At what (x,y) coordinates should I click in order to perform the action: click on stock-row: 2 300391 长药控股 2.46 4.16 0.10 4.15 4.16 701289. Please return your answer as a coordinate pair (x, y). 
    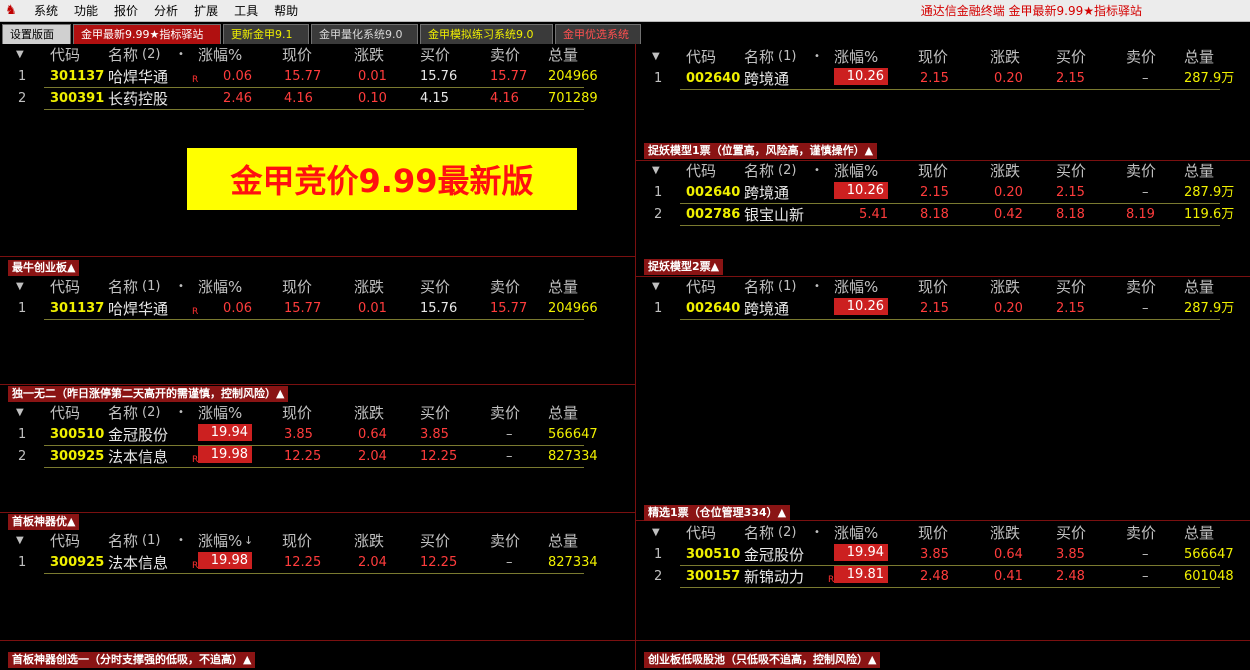
    Looking at the image, I should click on (307, 99).